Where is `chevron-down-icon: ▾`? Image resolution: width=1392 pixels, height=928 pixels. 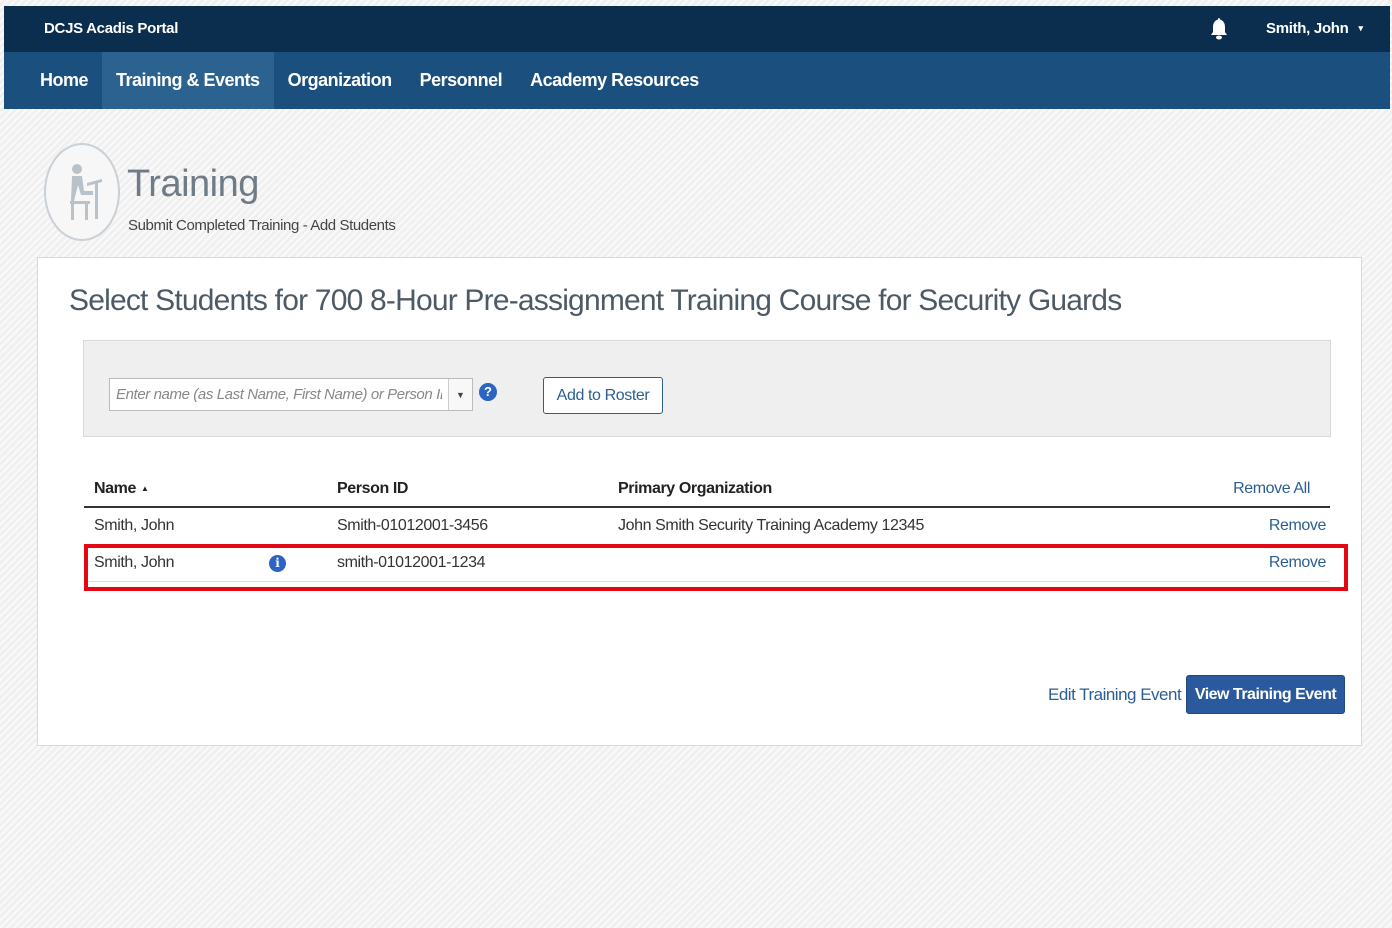
chevron-down-icon: ▾ is located at coordinates (1361, 28).